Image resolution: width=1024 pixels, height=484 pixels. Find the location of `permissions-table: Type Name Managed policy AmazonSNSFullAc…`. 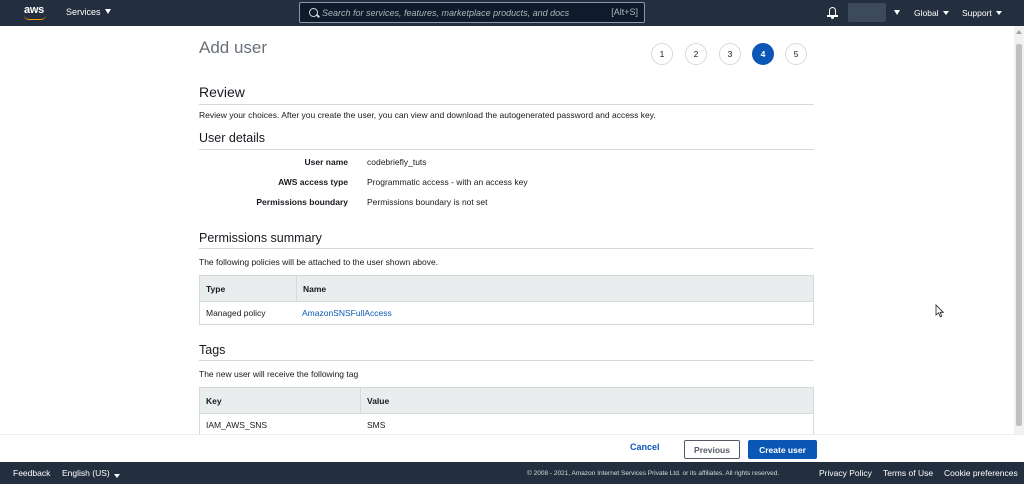

permissions-table: Type Name Managed policy AmazonSNSFullAc… is located at coordinates (506, 300).